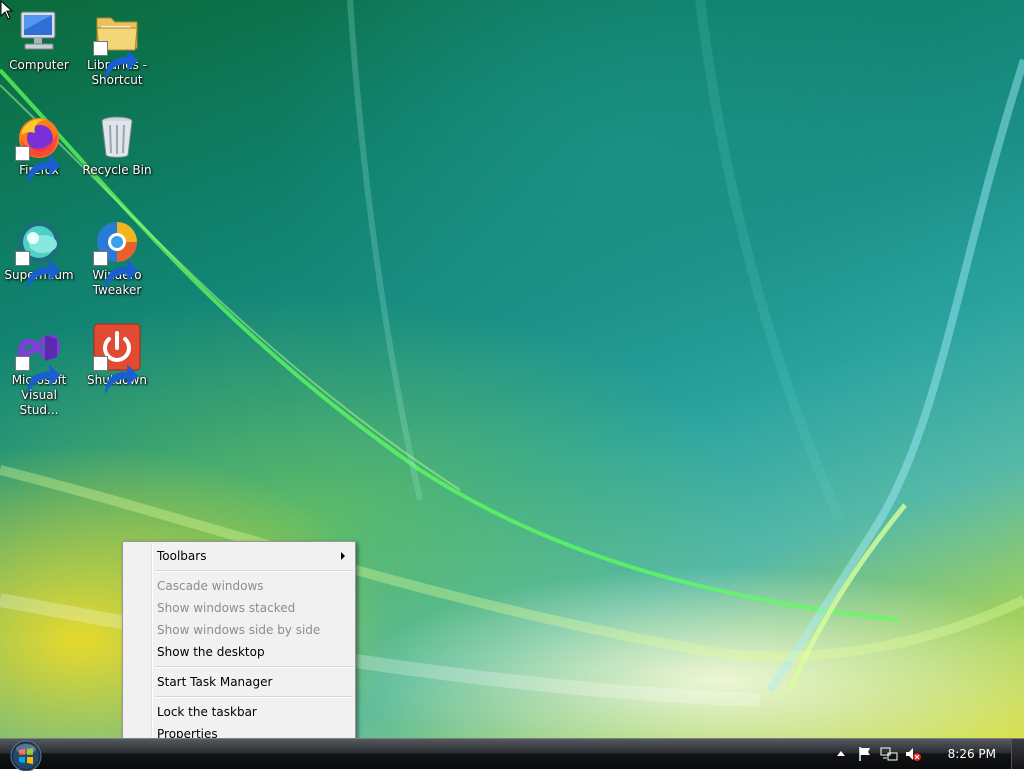  What do you see at coordinates (26, 755) in the screenshot?
I see `start-button` at bounding box center [26, 755].